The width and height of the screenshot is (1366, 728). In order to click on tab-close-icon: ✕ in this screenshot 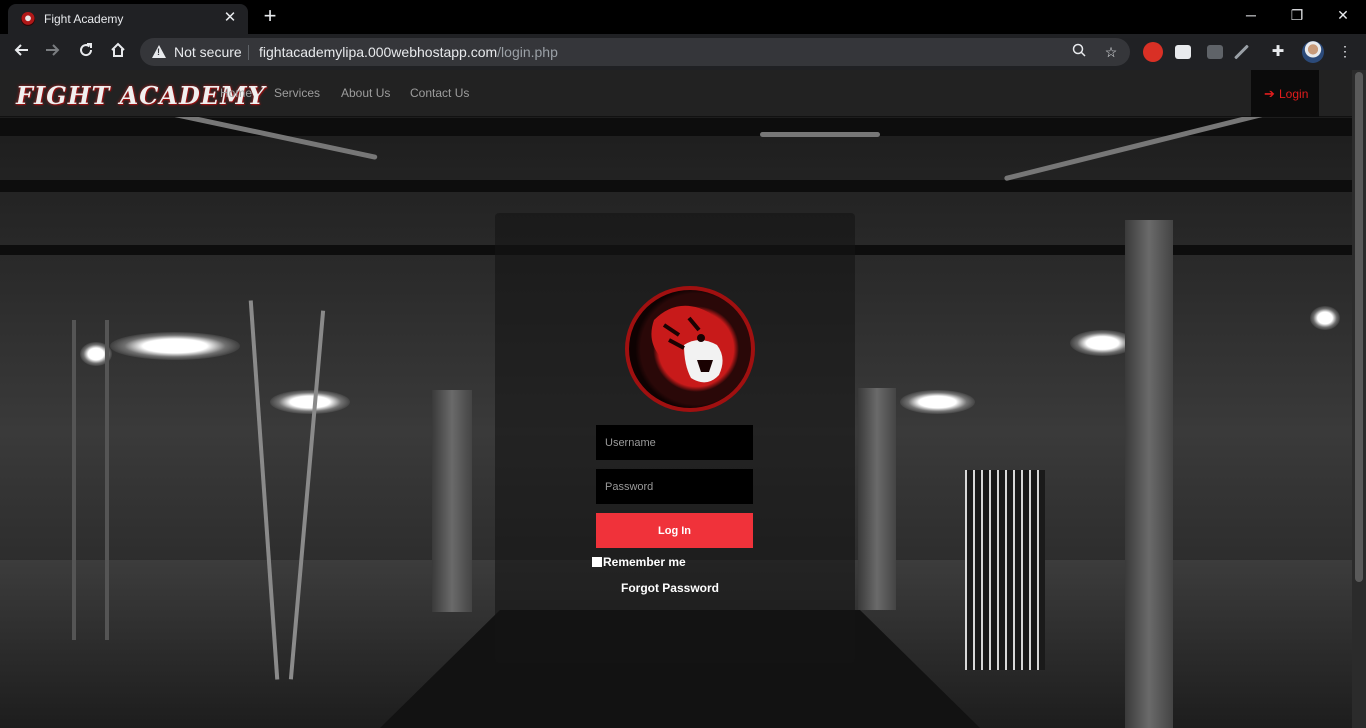, I will do `click(230, 18)`.